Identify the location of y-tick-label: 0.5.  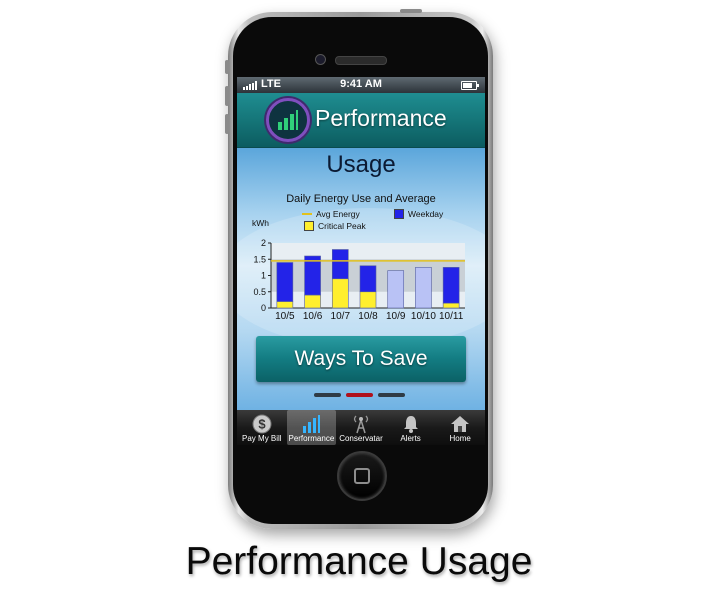
(259, 292).